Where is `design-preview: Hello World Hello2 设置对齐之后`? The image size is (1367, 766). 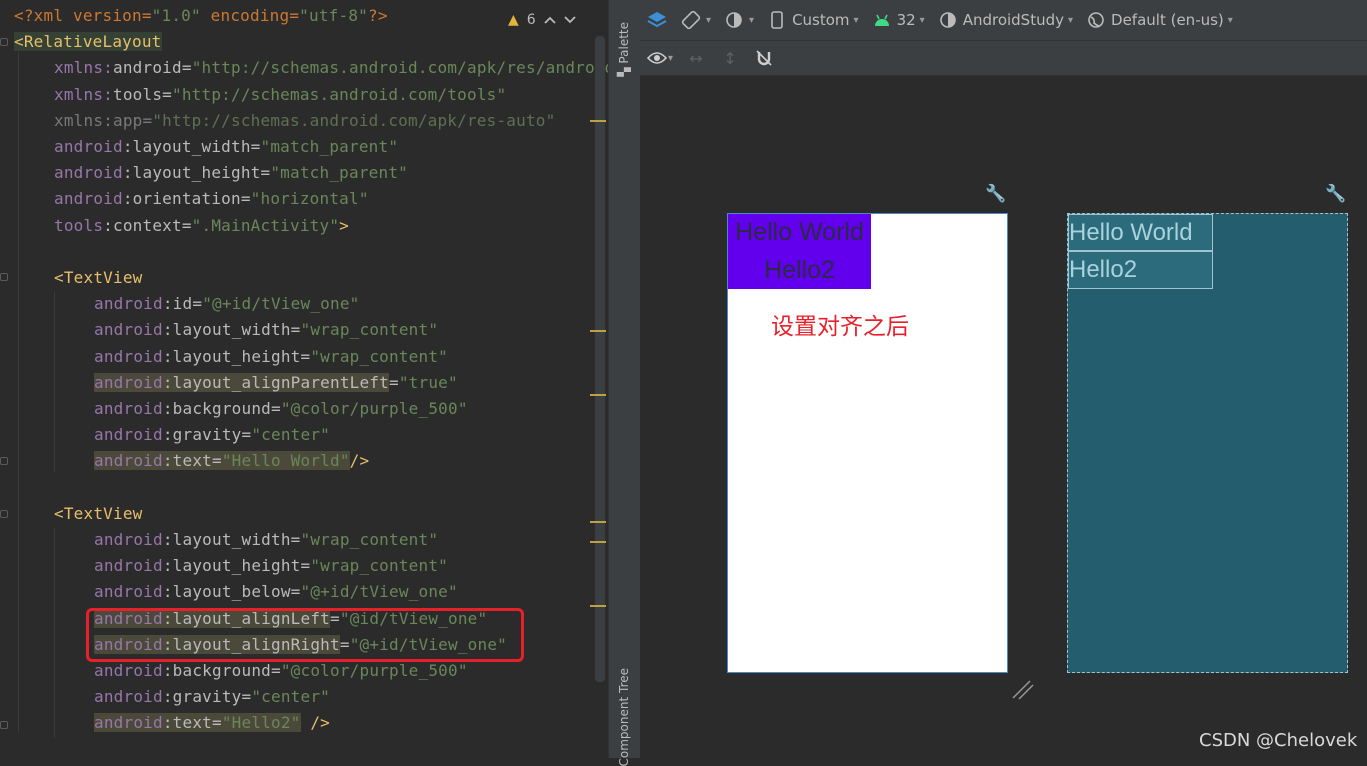 design-preview: Hello World Hello2 设置对齐之后 is located at coordinates (867, 443).